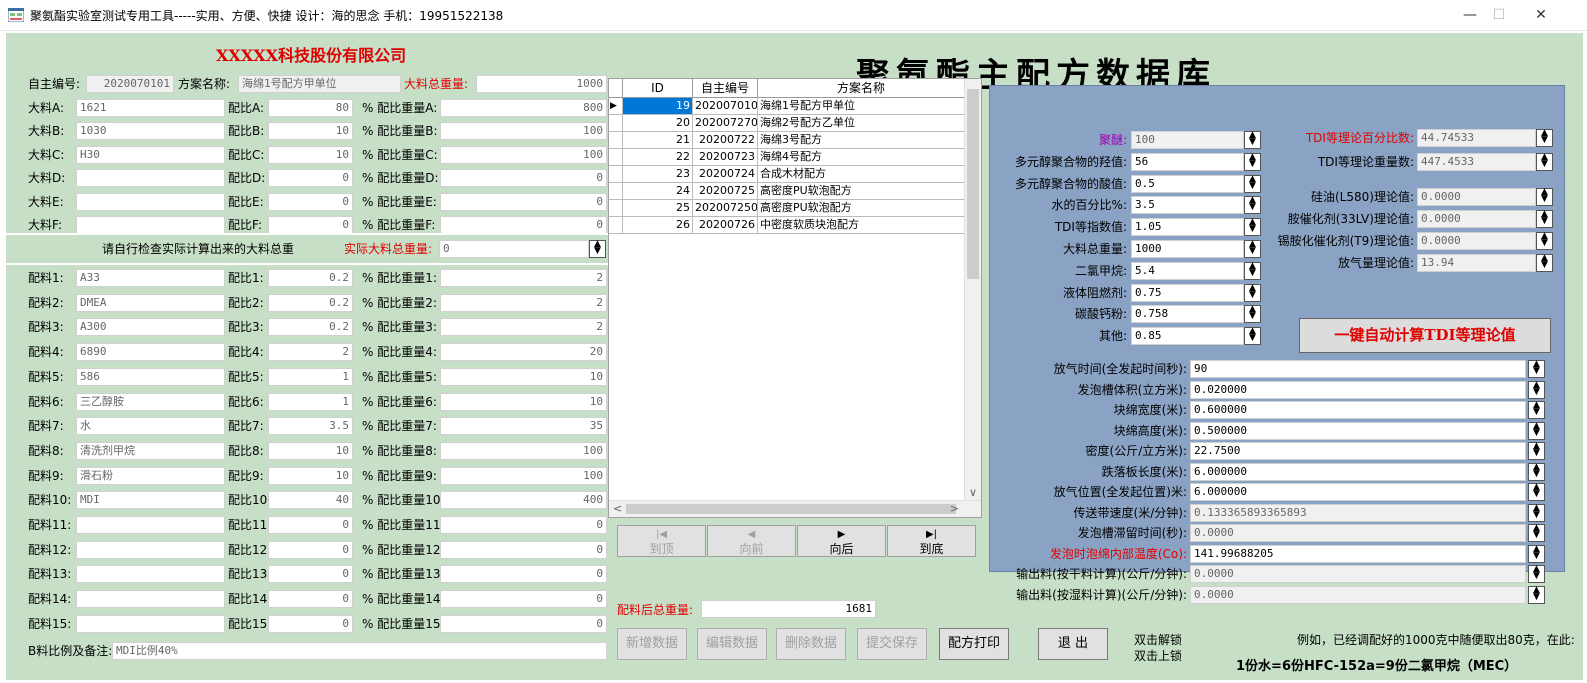 The width and height of the screenshot is (1587, 683). Describe the element at coordinates (1358, 553) in the screenshot. I see `foam-param-field: 141.99688205` at that location.